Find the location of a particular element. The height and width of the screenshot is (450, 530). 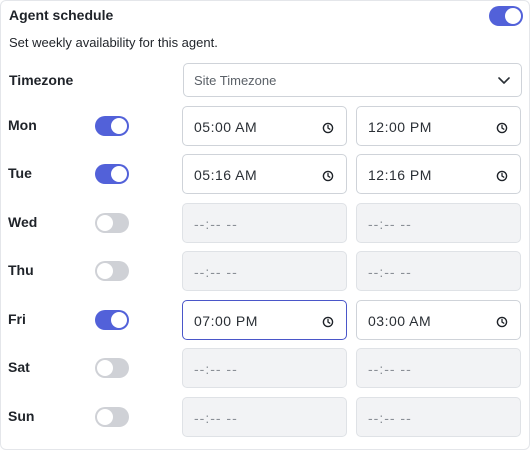

start-time-value: 07:00 PM is located at coordinates (226, 321).